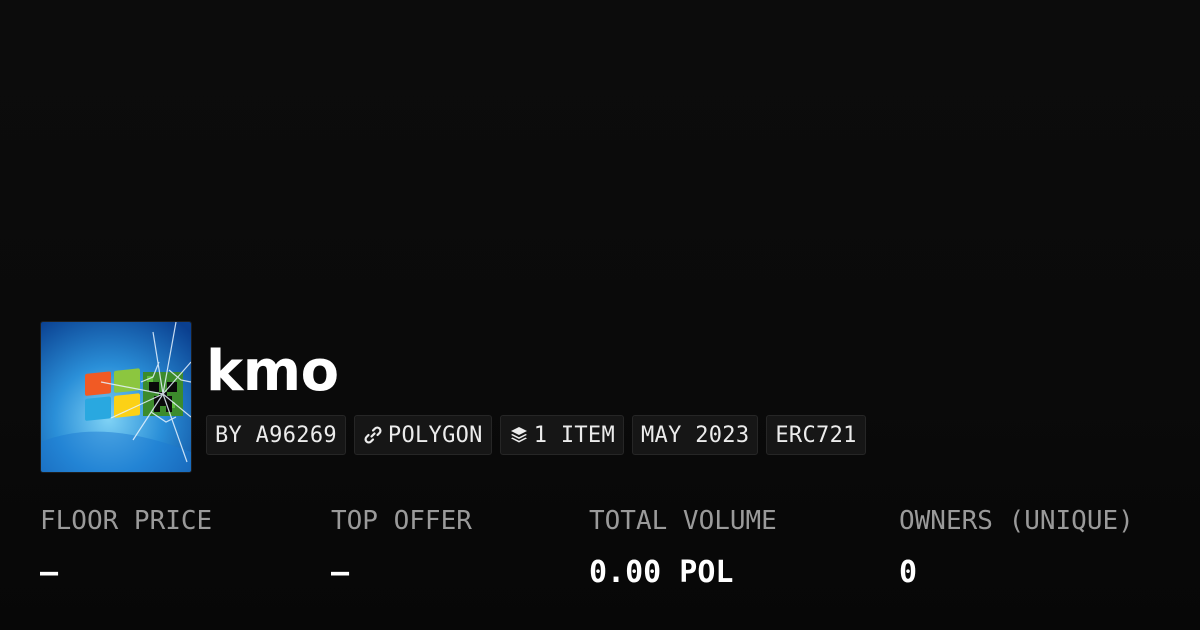 Image resolution: width=1200 pixels, height=630 pixels. What do you see at coordinates (401, 521) in the screenshot?
I see `top-offer-label: TOP OFFER` at bounding box center [401, 521].